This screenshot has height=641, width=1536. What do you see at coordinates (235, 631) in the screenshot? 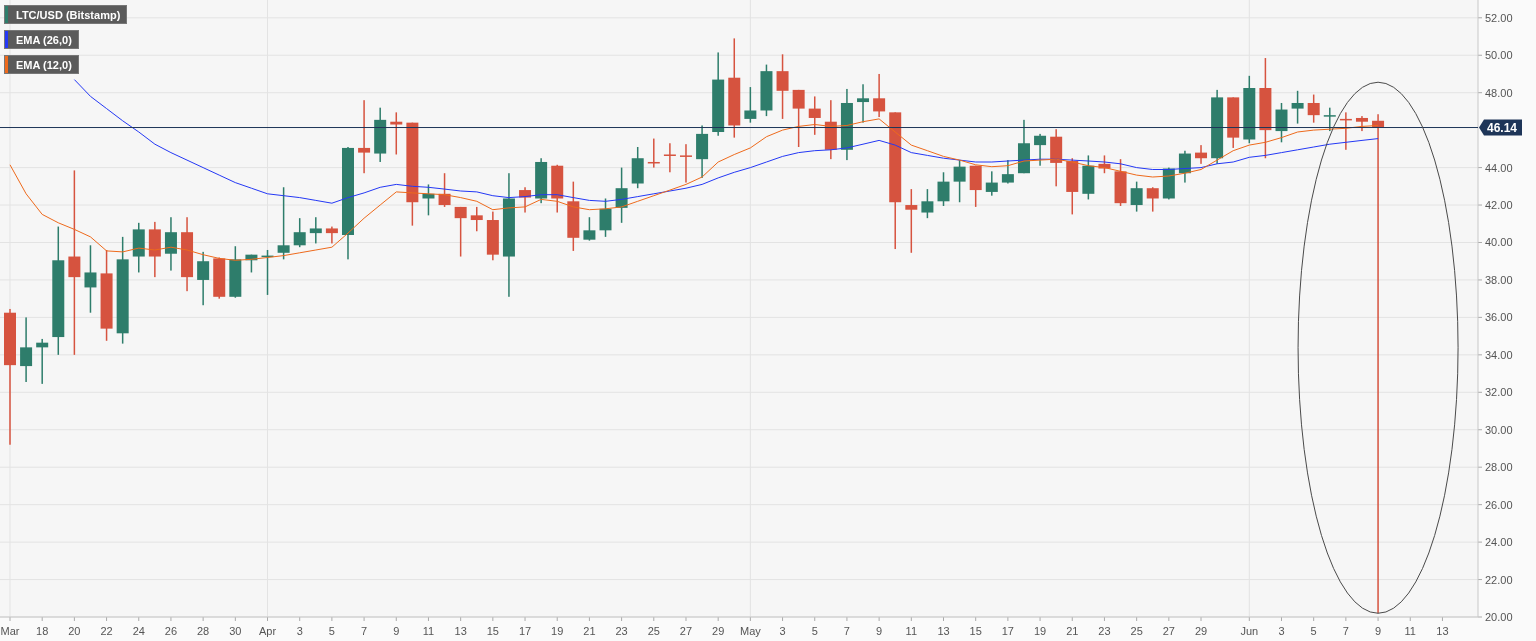
I see `axis-label: 30` at bounding box center [235, 631].